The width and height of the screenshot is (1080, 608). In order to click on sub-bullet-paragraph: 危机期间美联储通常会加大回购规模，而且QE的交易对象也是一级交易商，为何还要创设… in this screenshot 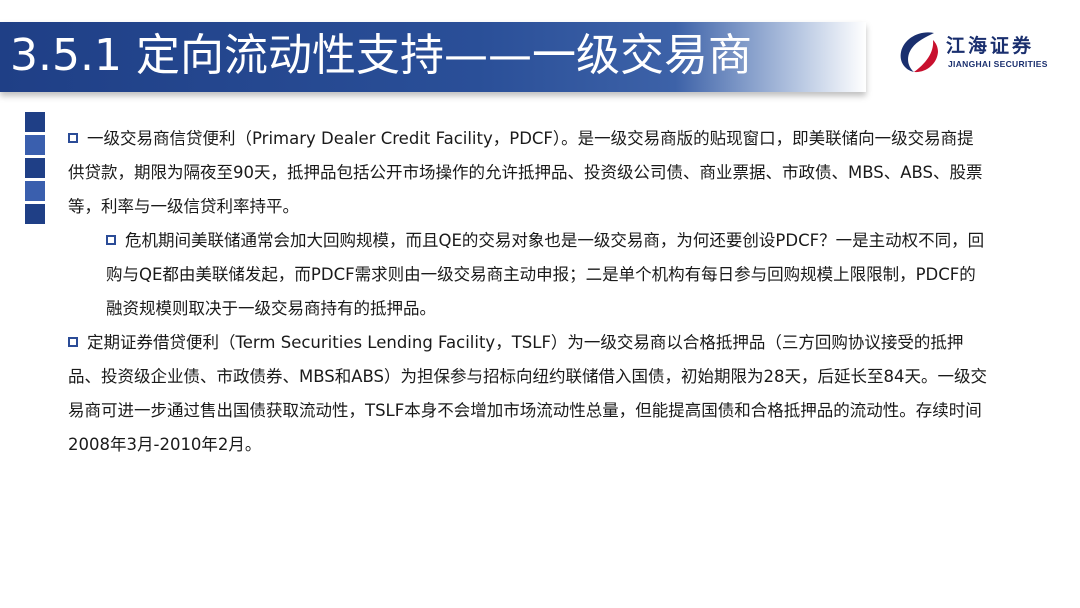, I will do `click(528, 275)`.